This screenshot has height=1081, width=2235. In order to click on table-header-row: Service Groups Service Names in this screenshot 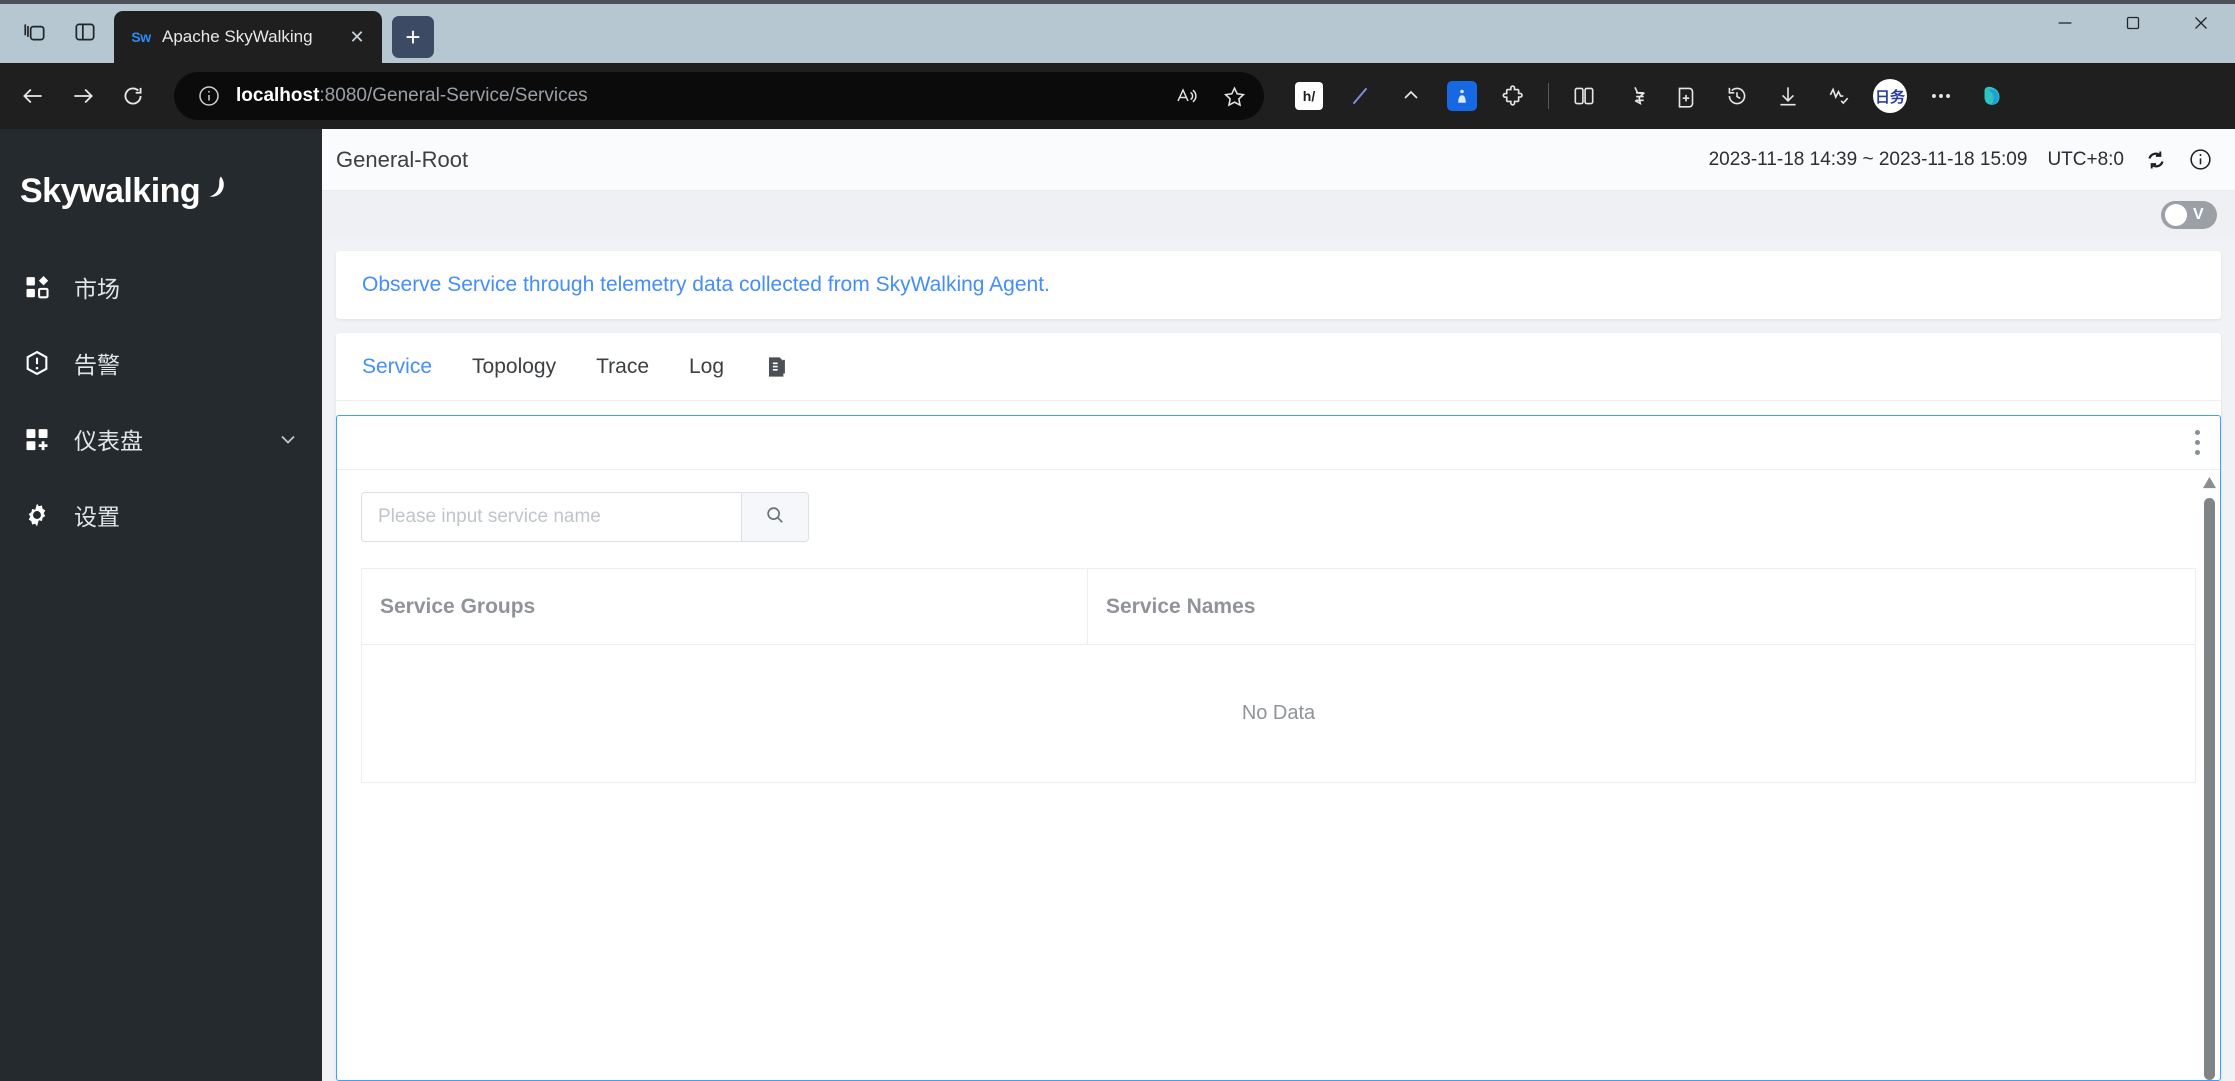, I will do `click(1278, 607)`.